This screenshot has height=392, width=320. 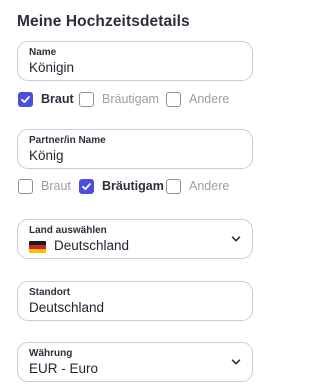 I want to click on role-group-2: Braut Bräutigam Andere, so click(x=135, y=188).